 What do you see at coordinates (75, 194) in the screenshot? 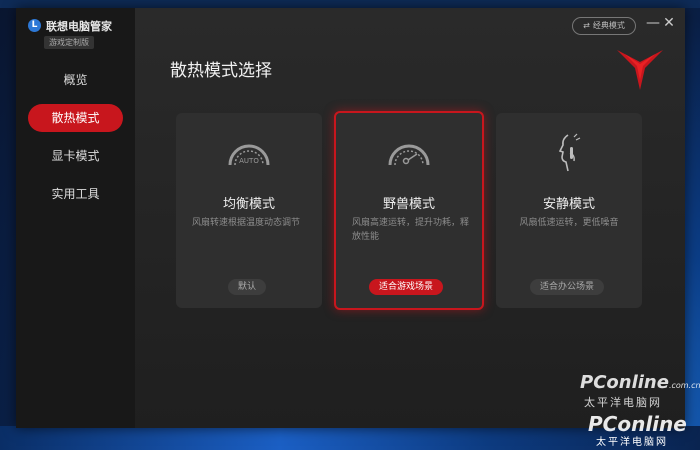
I see `sidebar-item-utilities: 实用工具` at bounding box center [75, 194].